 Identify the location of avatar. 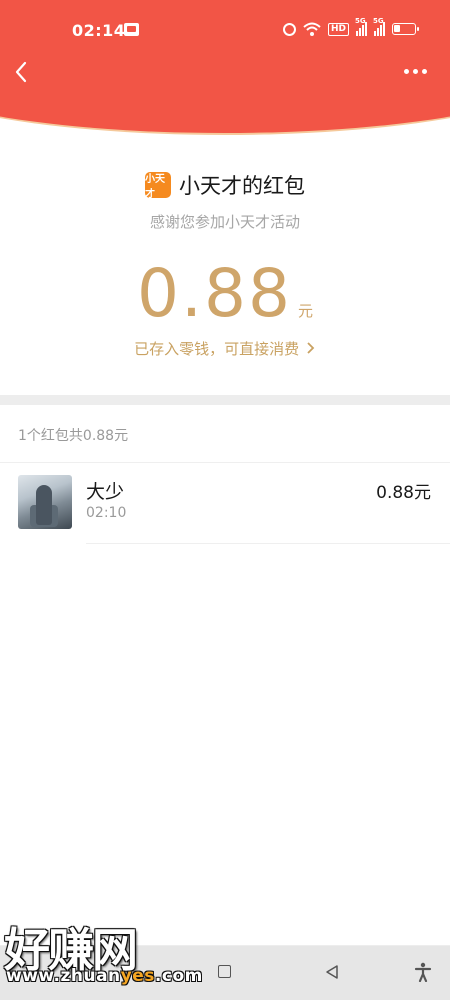
(45, 502).